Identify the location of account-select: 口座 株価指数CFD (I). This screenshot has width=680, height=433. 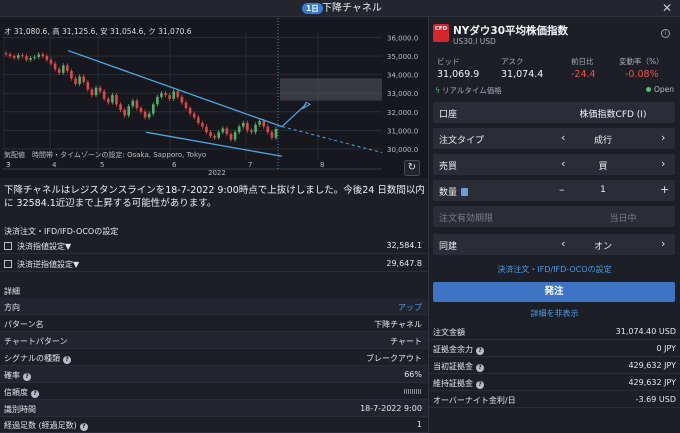
(554, 112).